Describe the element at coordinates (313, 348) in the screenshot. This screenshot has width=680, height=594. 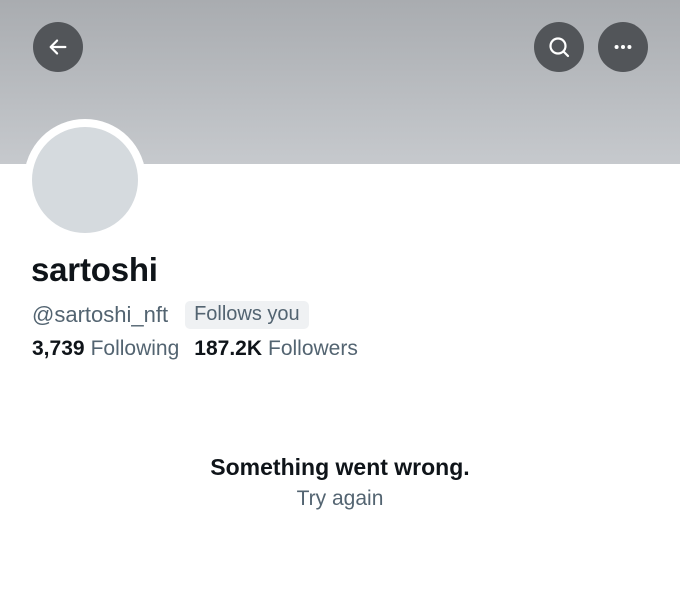
I see `followers-label: Followers` at that location.